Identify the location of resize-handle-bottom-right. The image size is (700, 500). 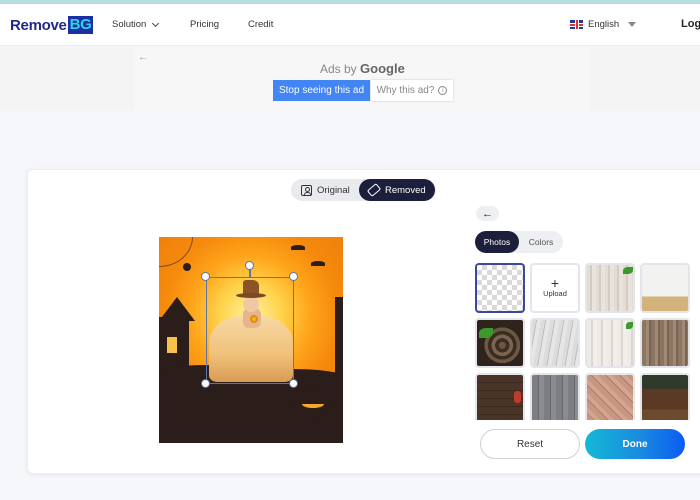
(293, 383).